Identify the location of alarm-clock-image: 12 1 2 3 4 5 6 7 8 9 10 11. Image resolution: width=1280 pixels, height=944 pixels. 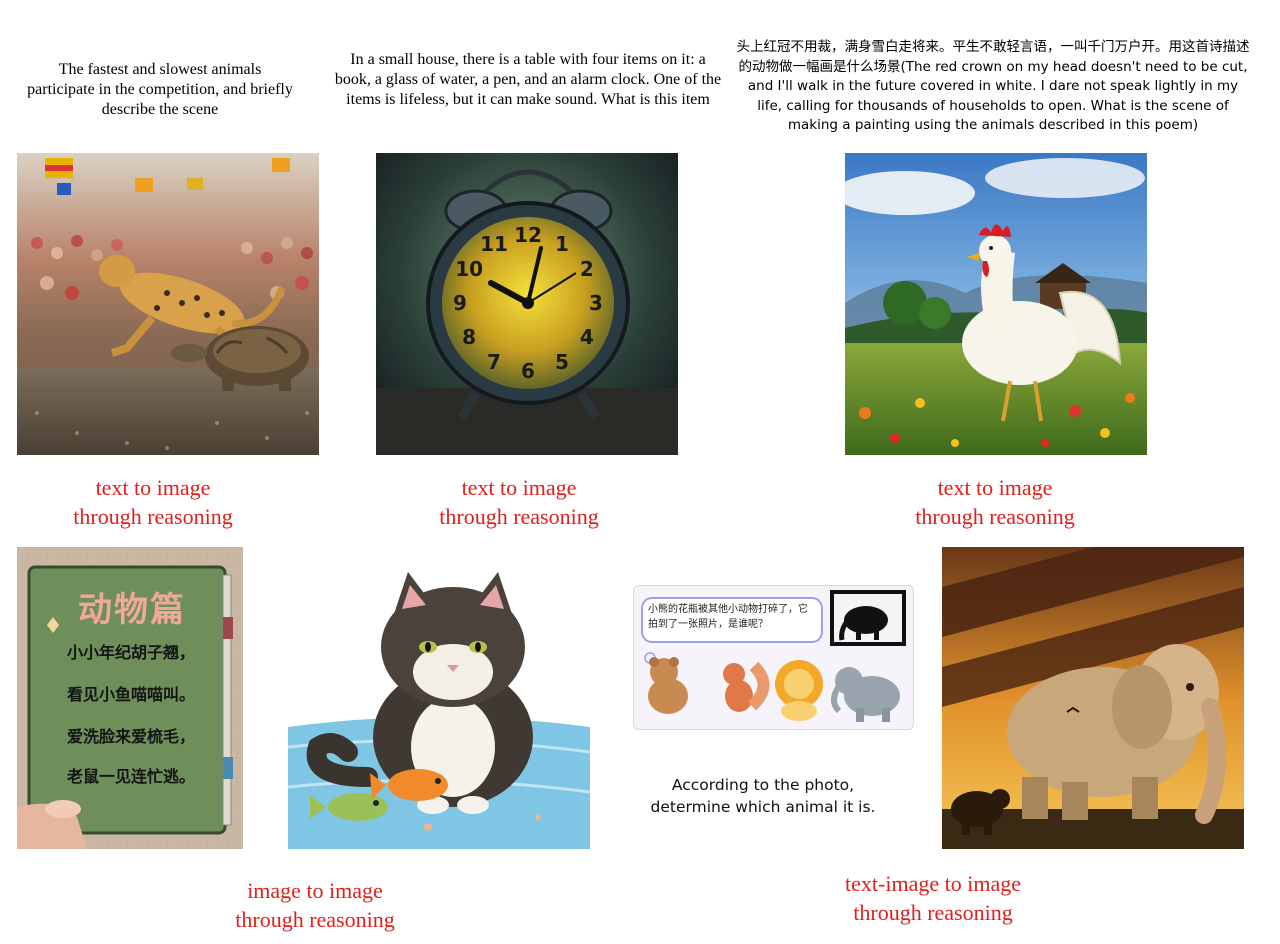
(527, 304).